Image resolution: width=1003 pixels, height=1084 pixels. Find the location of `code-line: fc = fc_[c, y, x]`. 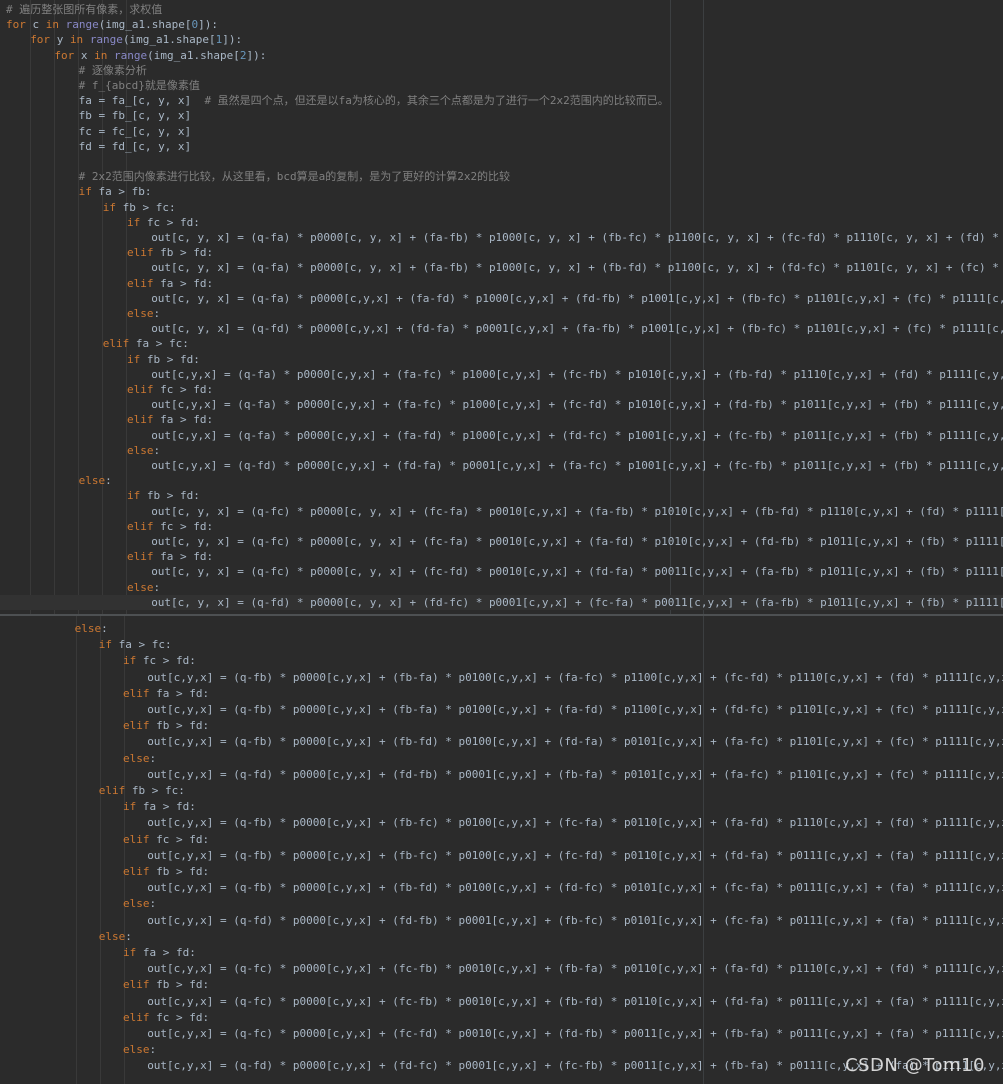

code-line: fc = fc_[c, y, x] is located at coordinates (96, 131).